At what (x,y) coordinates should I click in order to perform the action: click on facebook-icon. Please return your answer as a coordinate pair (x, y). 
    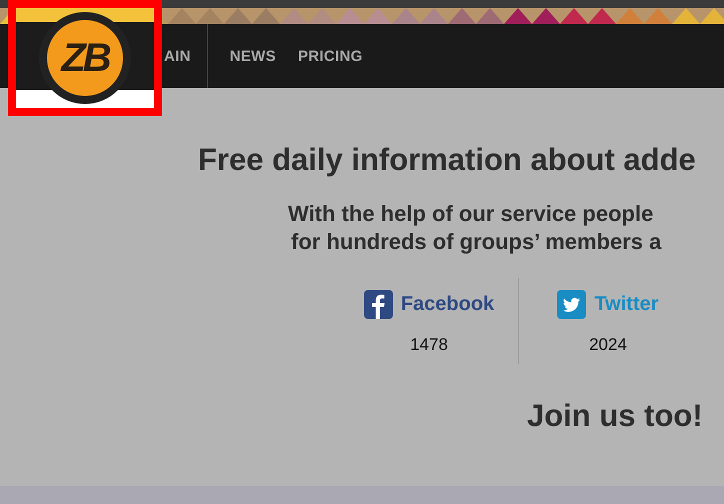
    Looking at the image, I should click on (378, 304).